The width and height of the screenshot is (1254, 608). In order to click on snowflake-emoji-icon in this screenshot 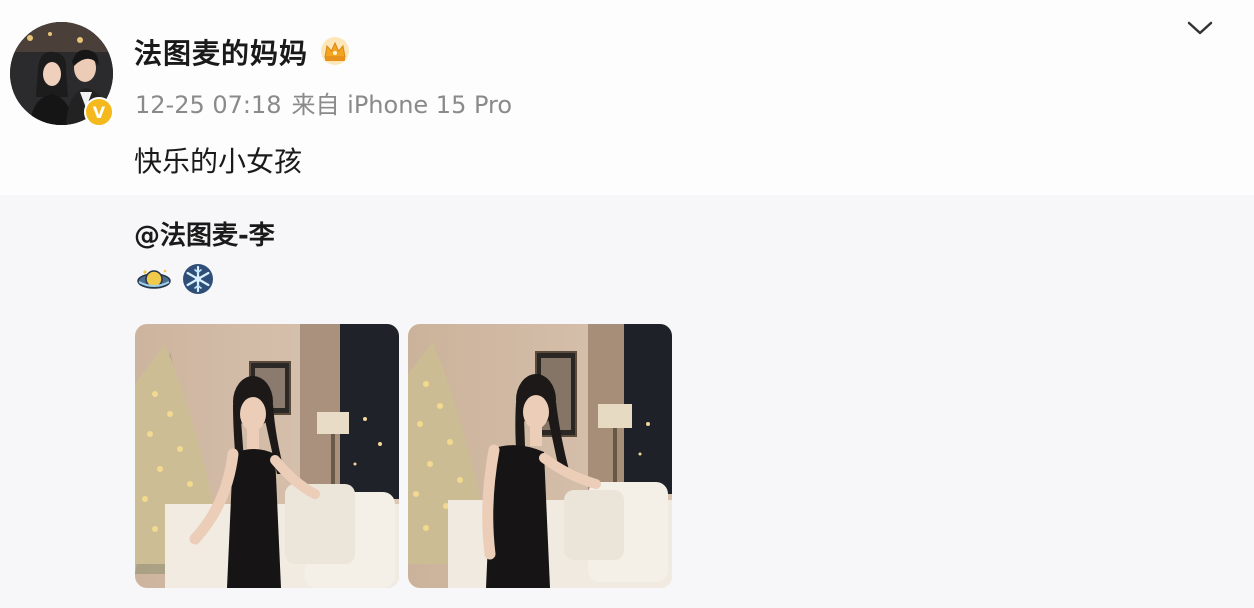, I will do `click(198, 279)`.